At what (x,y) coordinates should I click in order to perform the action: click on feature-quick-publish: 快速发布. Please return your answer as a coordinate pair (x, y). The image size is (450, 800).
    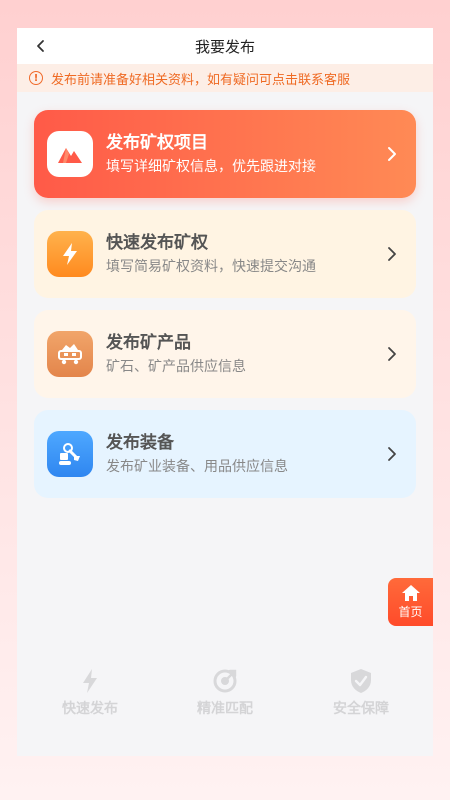
    Looking at the image, I should click on (90, 693).